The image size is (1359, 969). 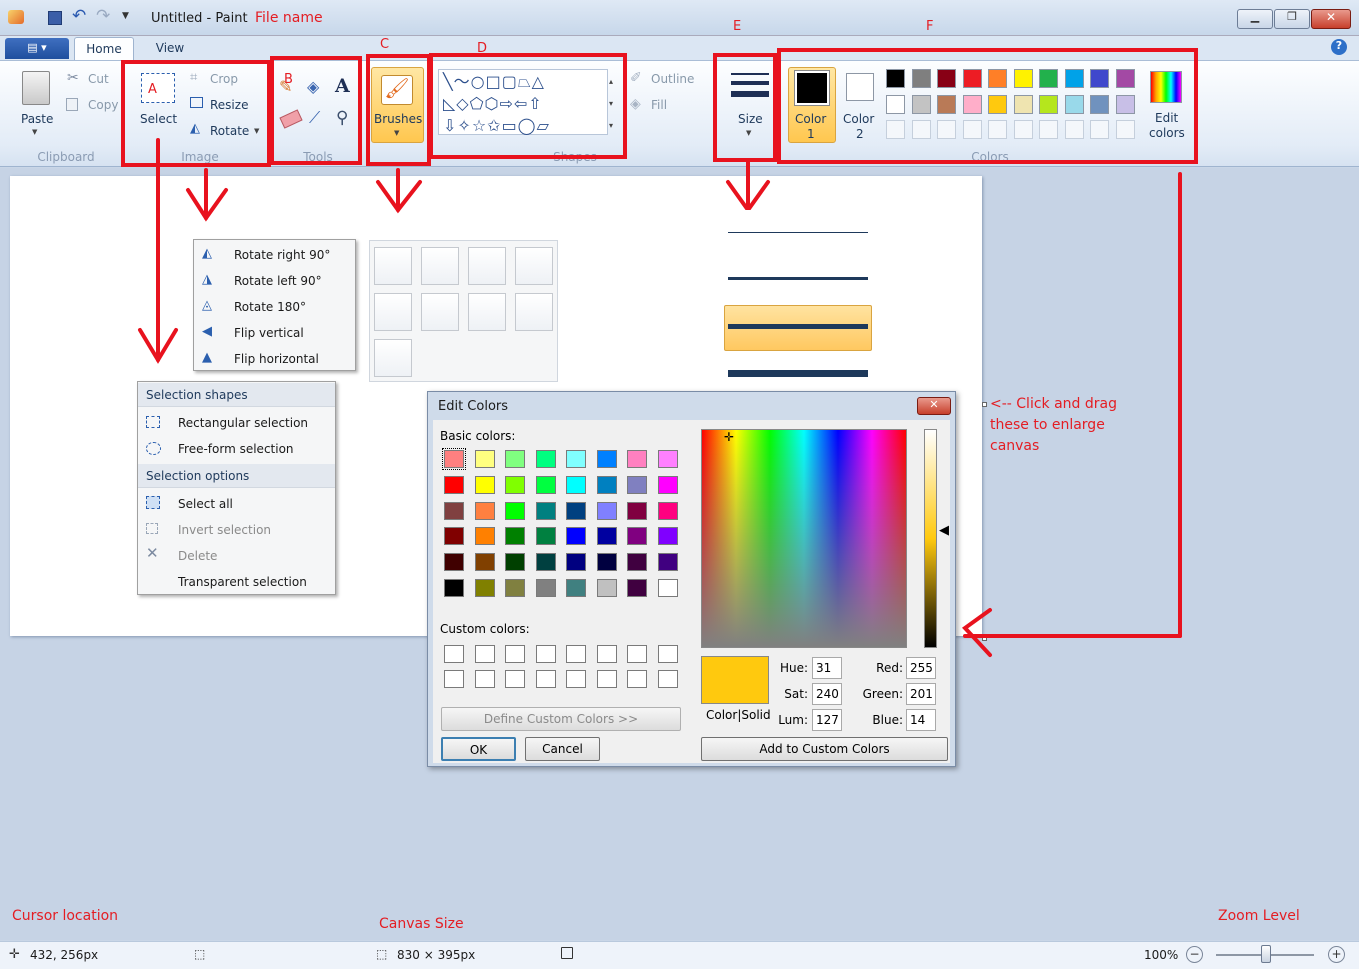 I want to click on lum-field: 127, so click(x=827, y=720).